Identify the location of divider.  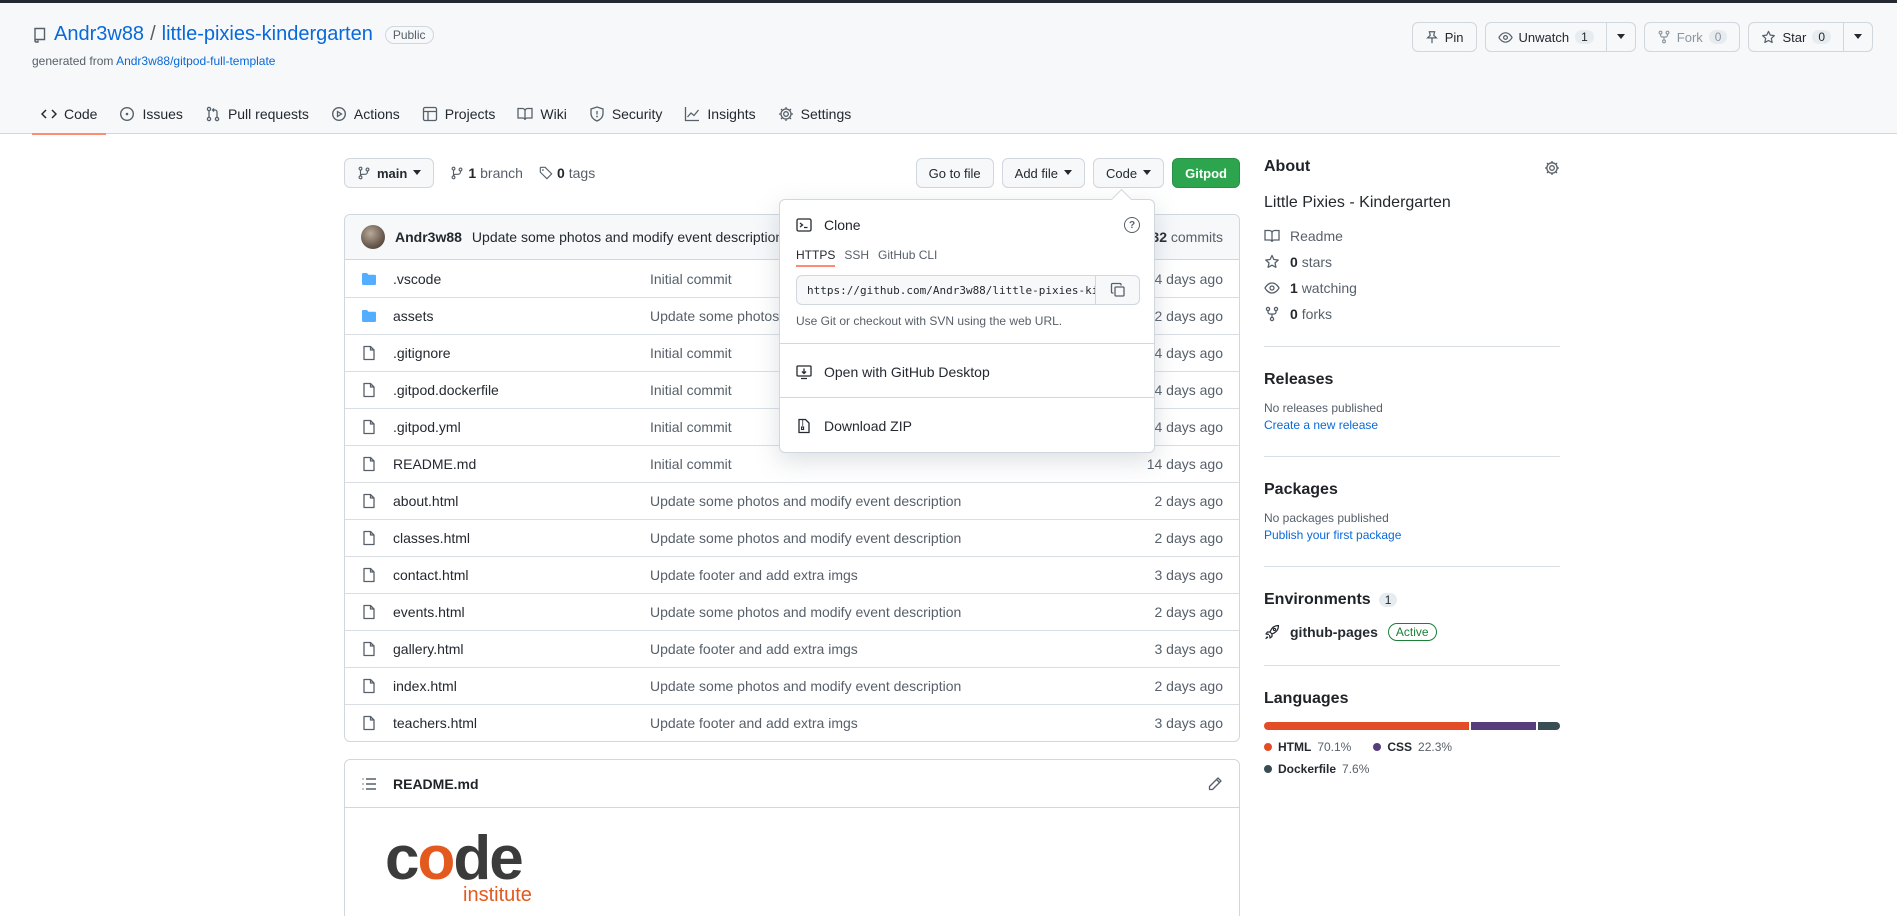
(1412, 456).